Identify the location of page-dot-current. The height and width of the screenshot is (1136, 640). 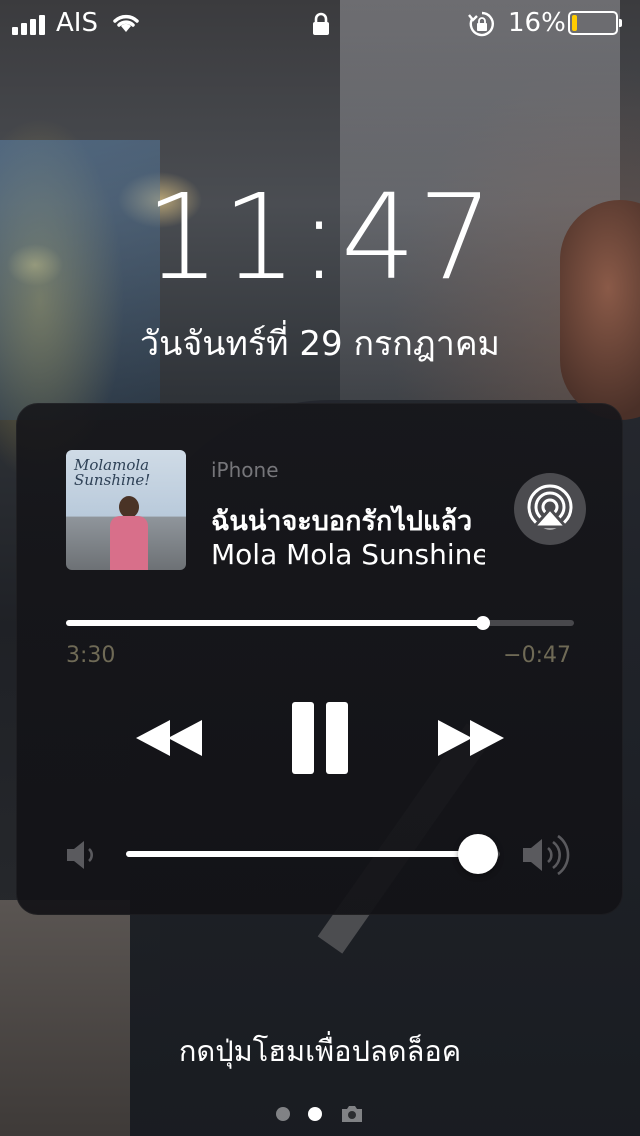
(315, 1114).